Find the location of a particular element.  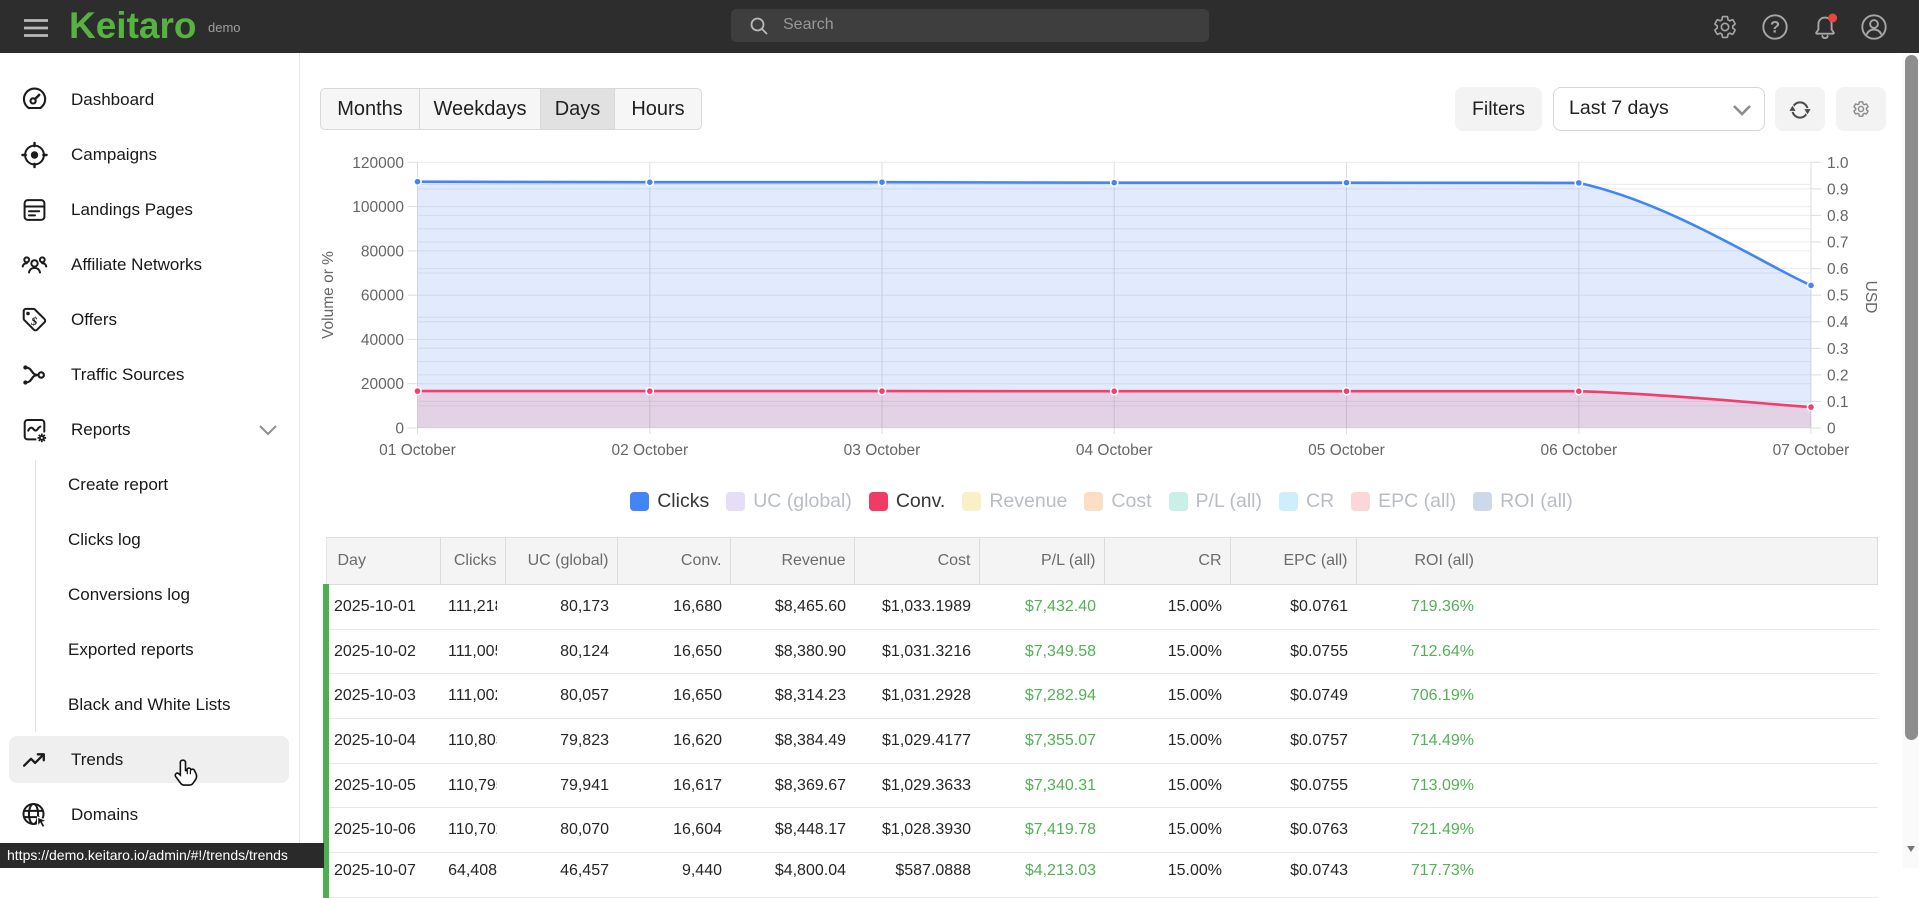

svg-text: 0.2 is located at coordinates (1838, 375).